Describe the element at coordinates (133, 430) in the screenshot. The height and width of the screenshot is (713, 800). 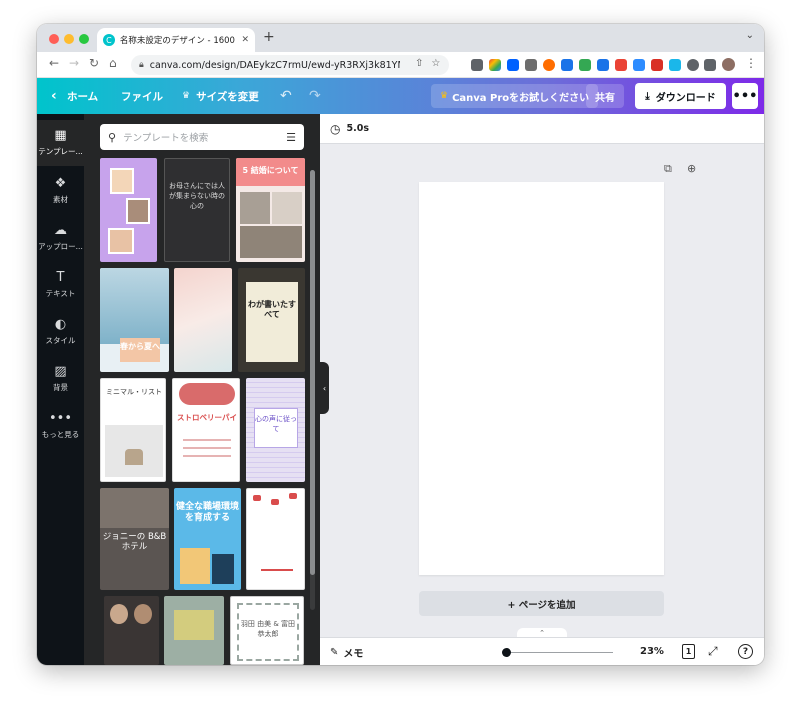
I see `template-thumbnail: ミニマル・リスト` at that location.